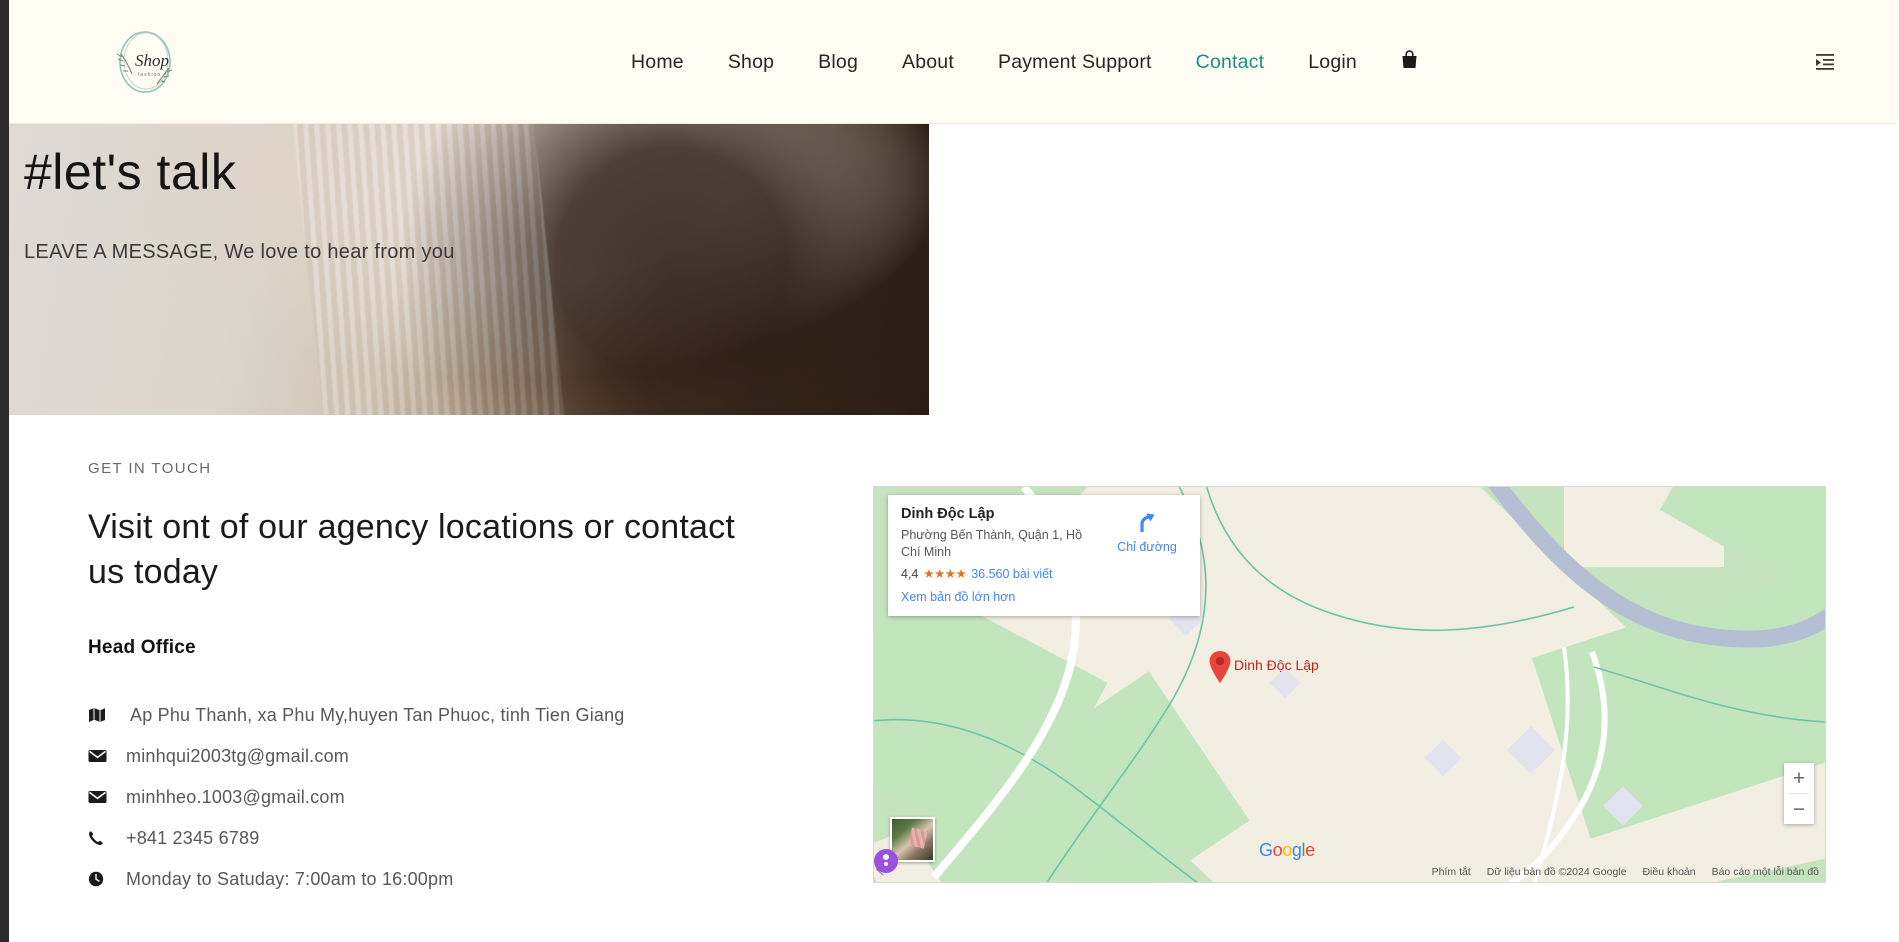 The height and width of the screenshot is (942, 1899). What do you see at coordinates (1897, 471) in the screenshot?
I see `browser-right-edge` at bounding box center [1897, 471].